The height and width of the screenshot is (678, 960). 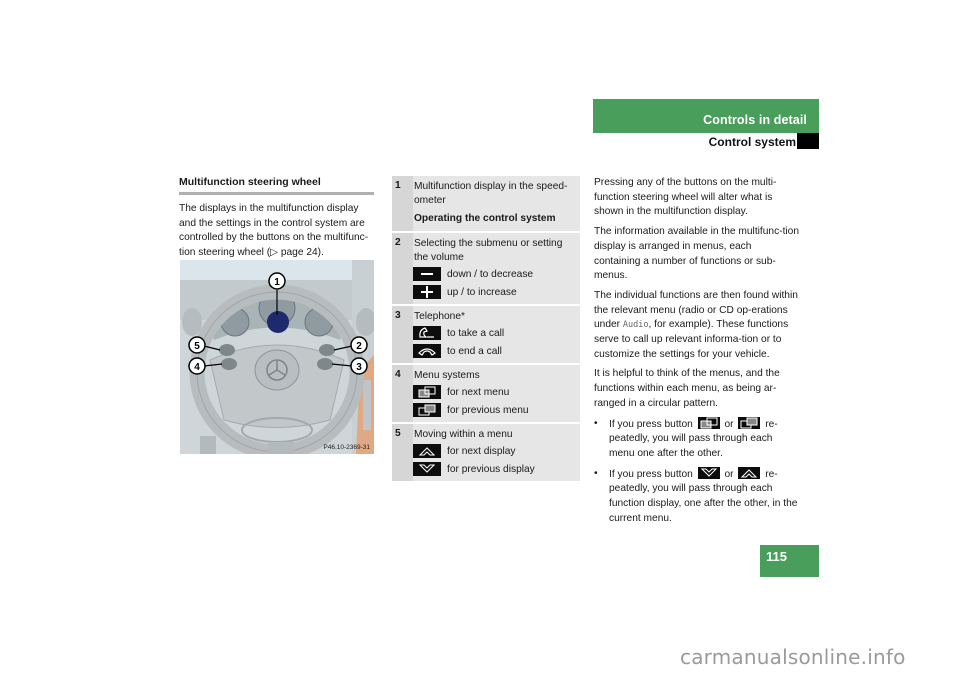 I want to click on key-entry: for next menu, so click(x=495, y=392).